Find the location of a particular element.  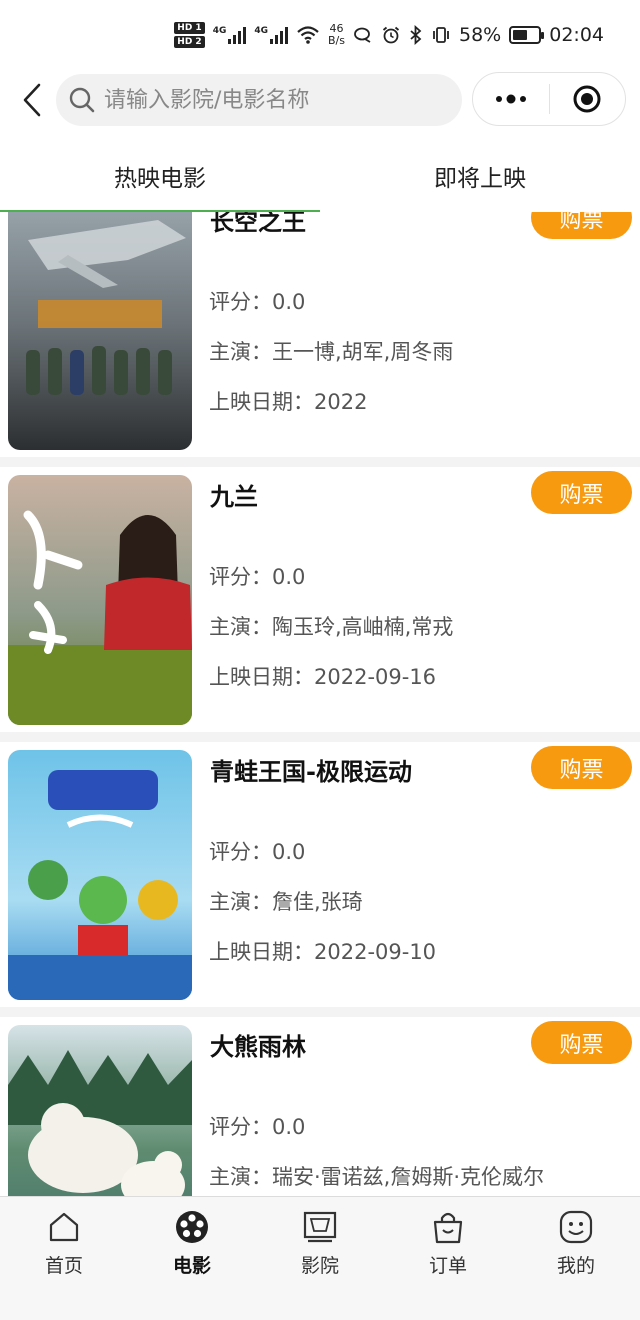

nav-home: 首页 is located at coordinates (64, 1258).